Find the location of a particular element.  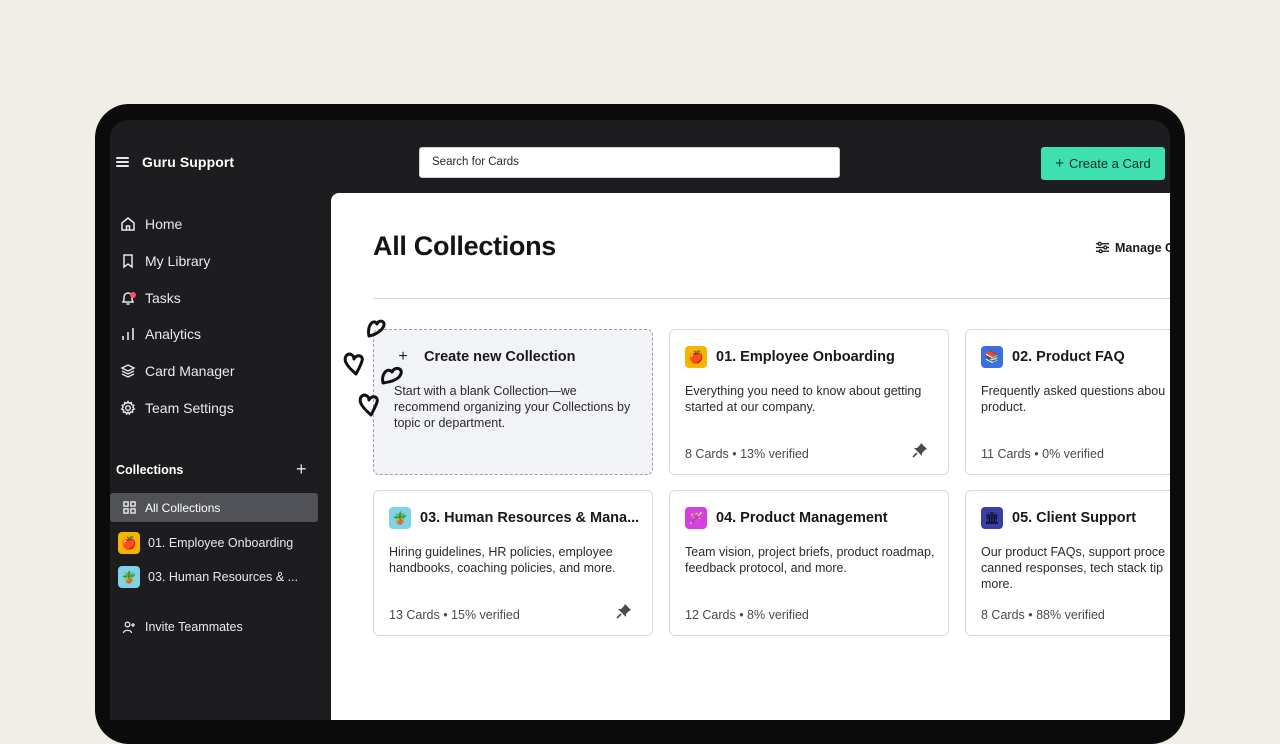

sidebar-item-label: Analytics is located at coordinates (173, 334).